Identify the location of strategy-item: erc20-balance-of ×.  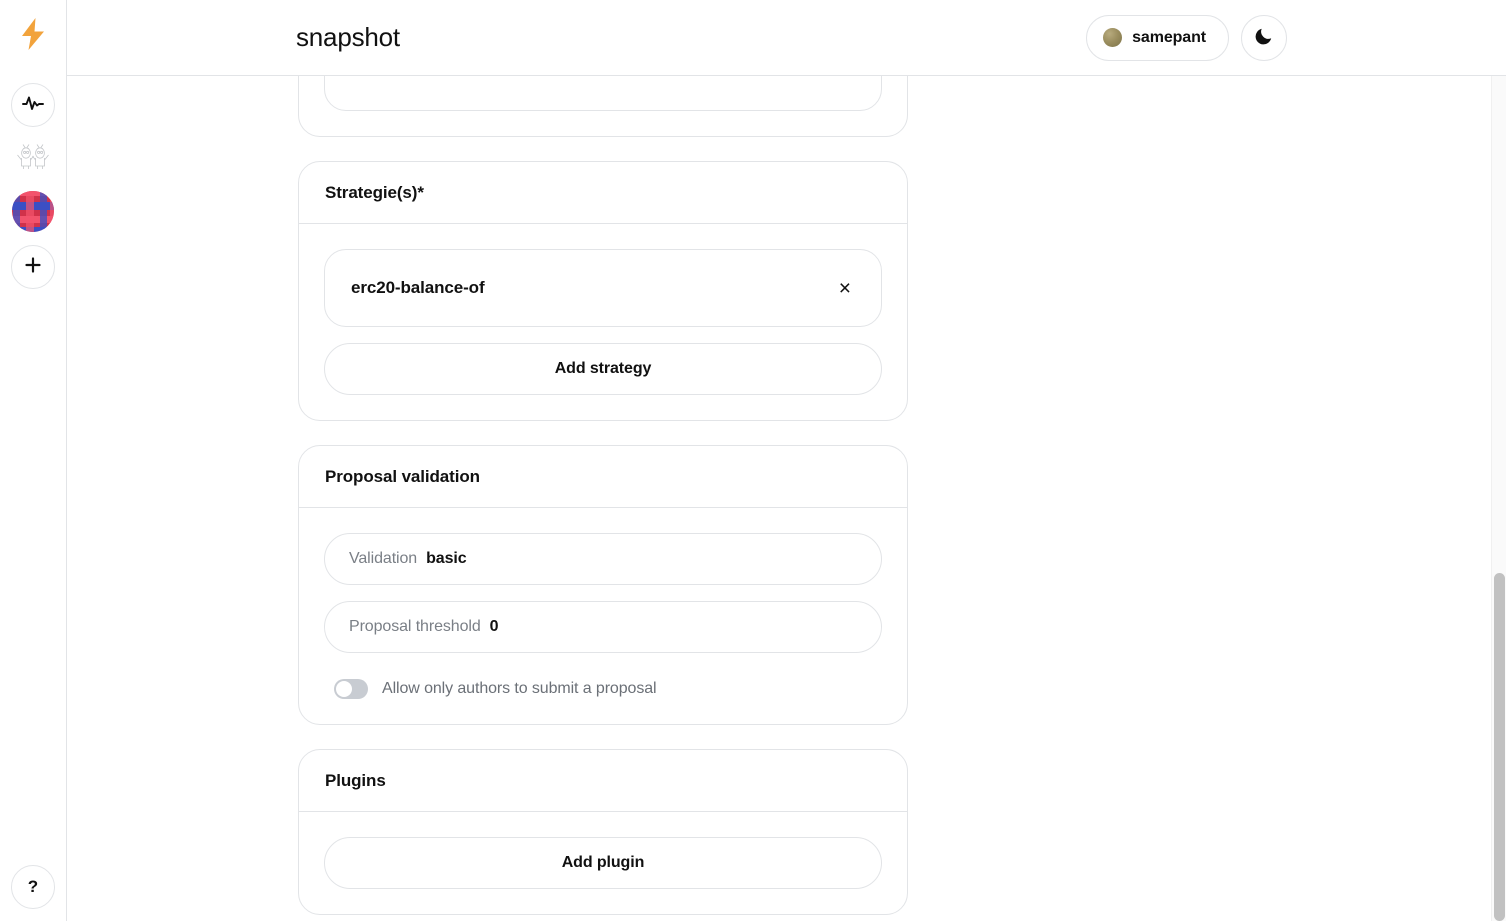
(603, 288).